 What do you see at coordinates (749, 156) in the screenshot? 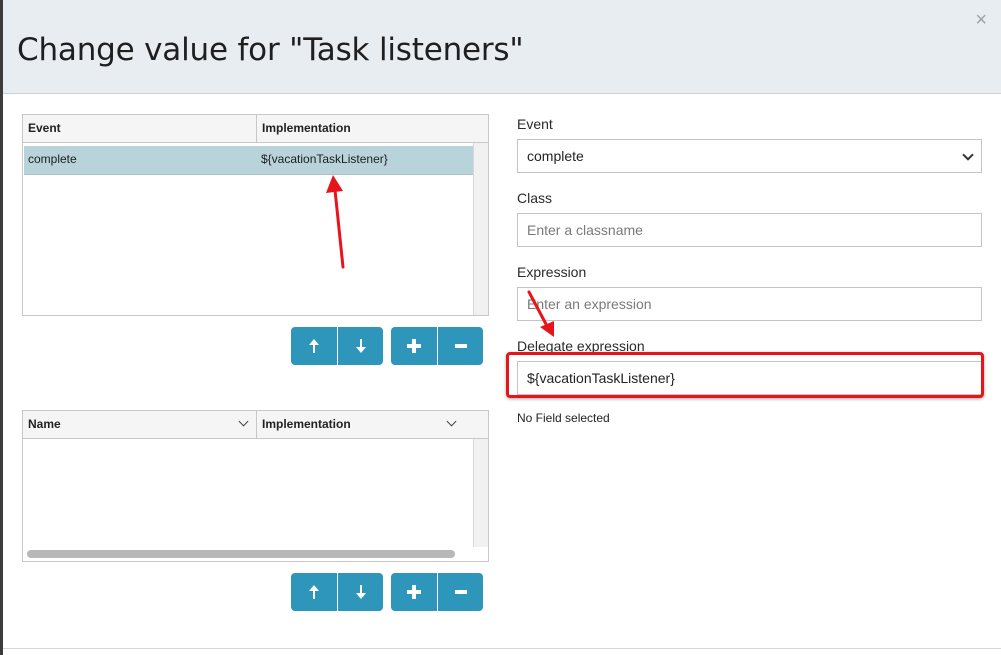
I see `event-select: complete` at bounding box center [749, 156].